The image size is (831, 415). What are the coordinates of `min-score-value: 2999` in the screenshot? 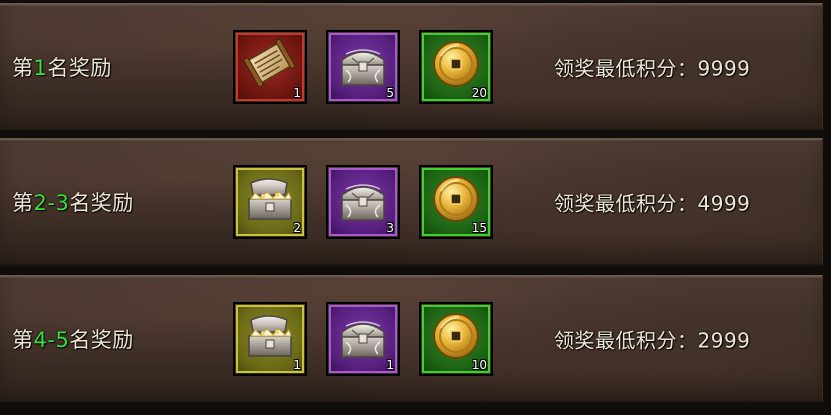 It's located at (724, 340).